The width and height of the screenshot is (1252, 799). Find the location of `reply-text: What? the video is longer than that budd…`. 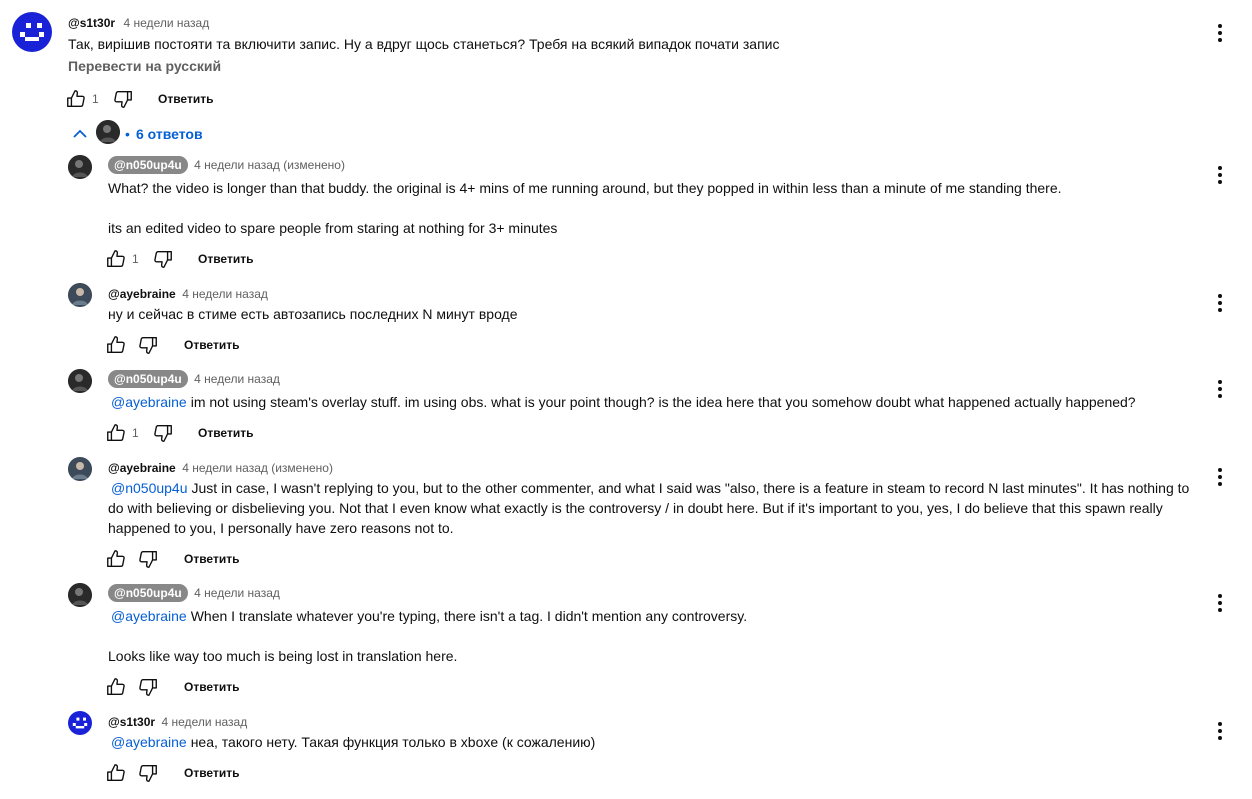

reply-text: What? the video is longer than that budd… is located at coordinates (585, 188).